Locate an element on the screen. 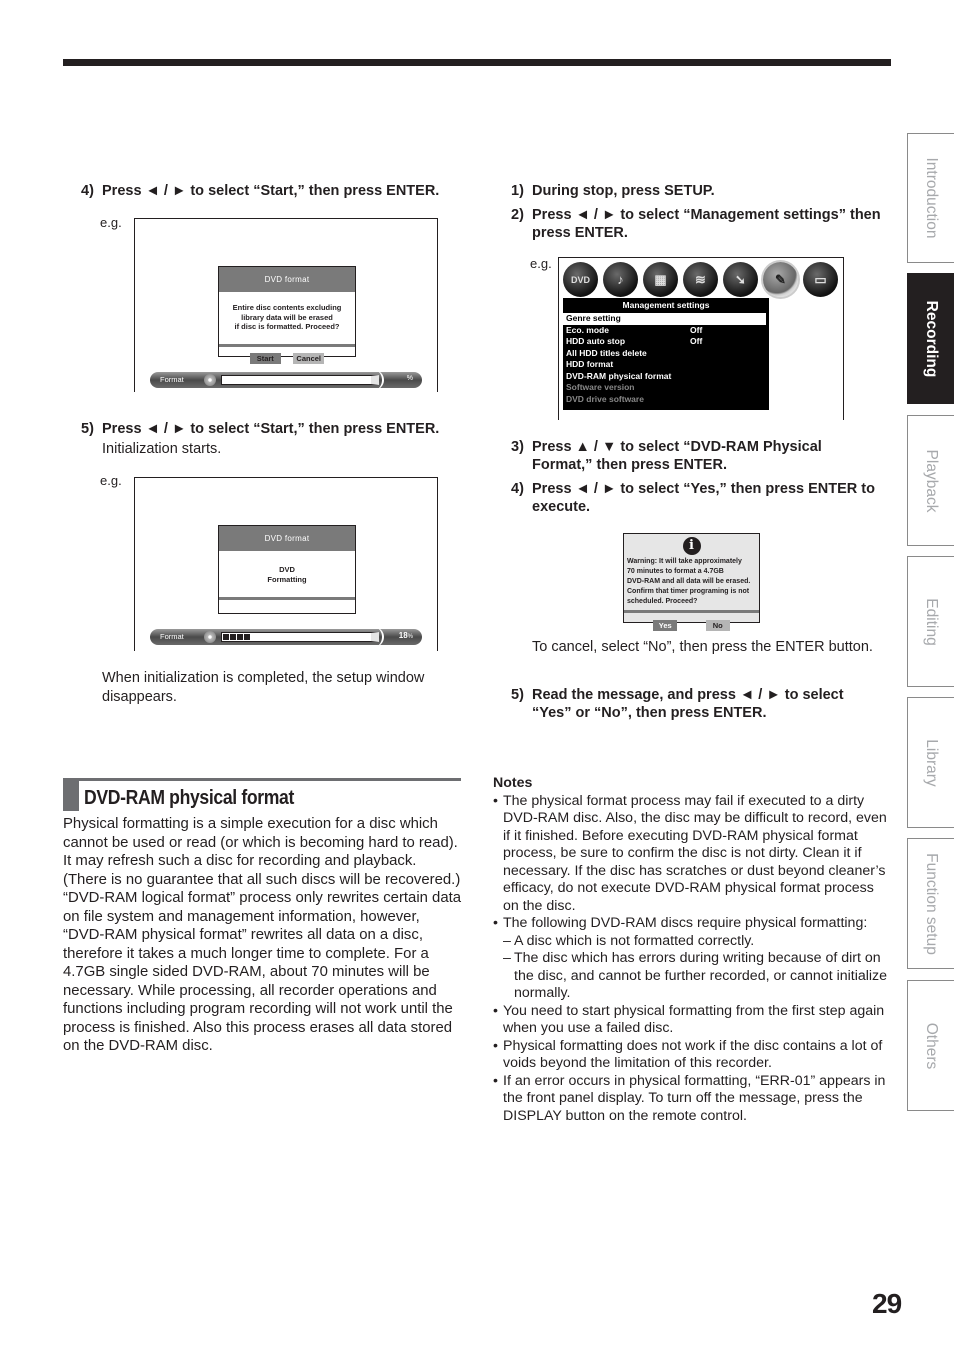  progress-percent: 18% is located at coordinates (406, 635).